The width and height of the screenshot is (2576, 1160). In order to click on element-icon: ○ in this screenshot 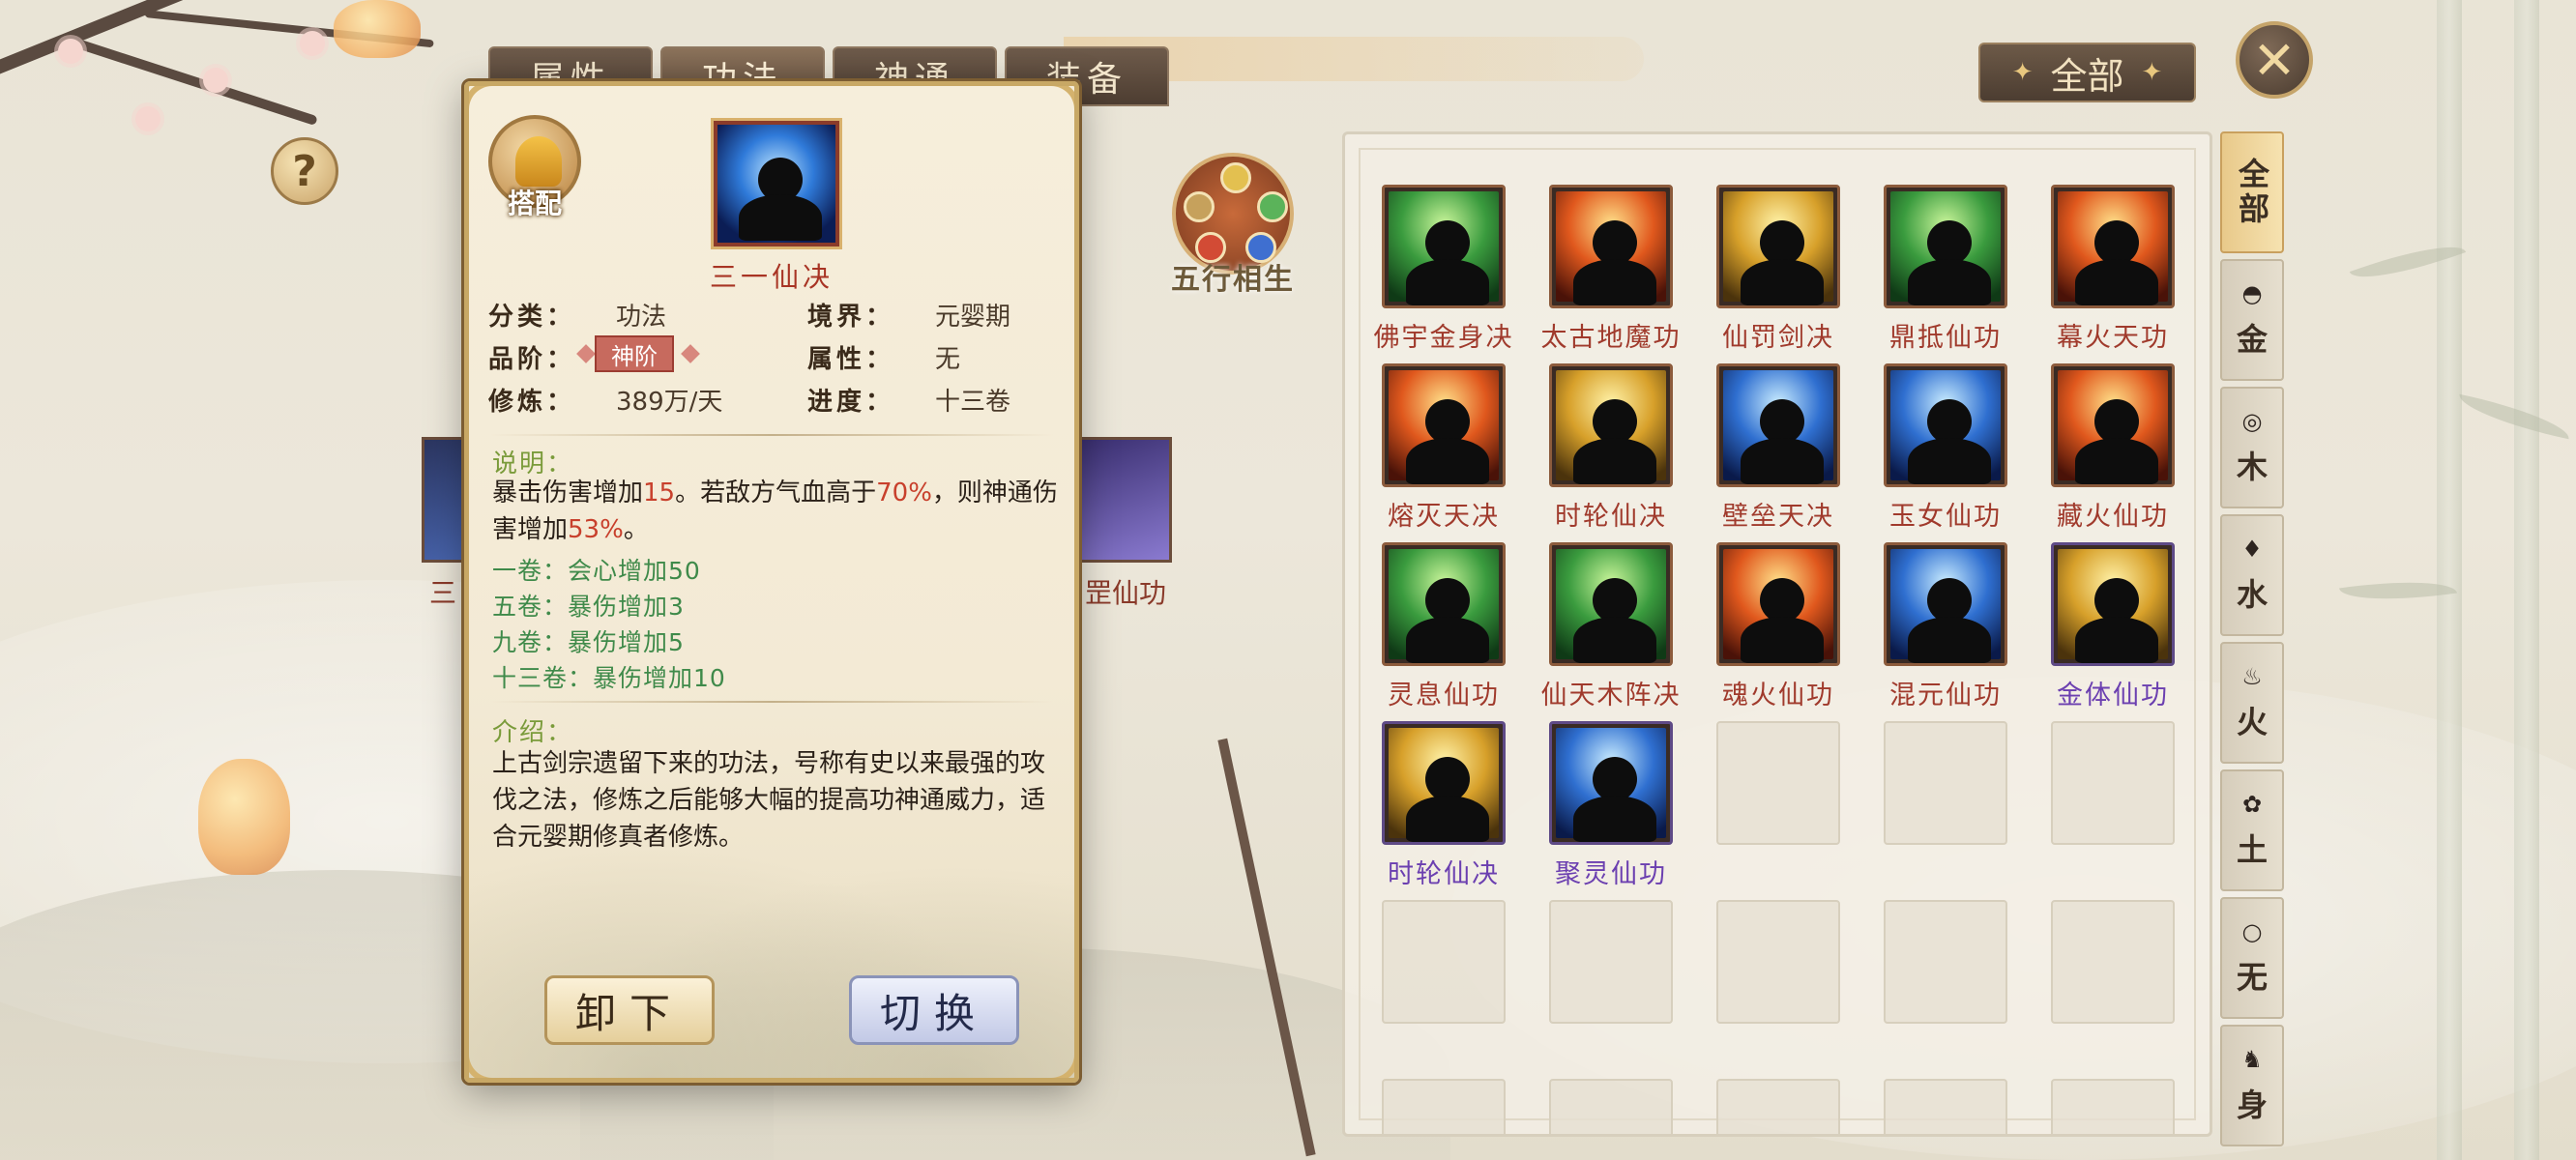, I will do `click(2252, 931)`.